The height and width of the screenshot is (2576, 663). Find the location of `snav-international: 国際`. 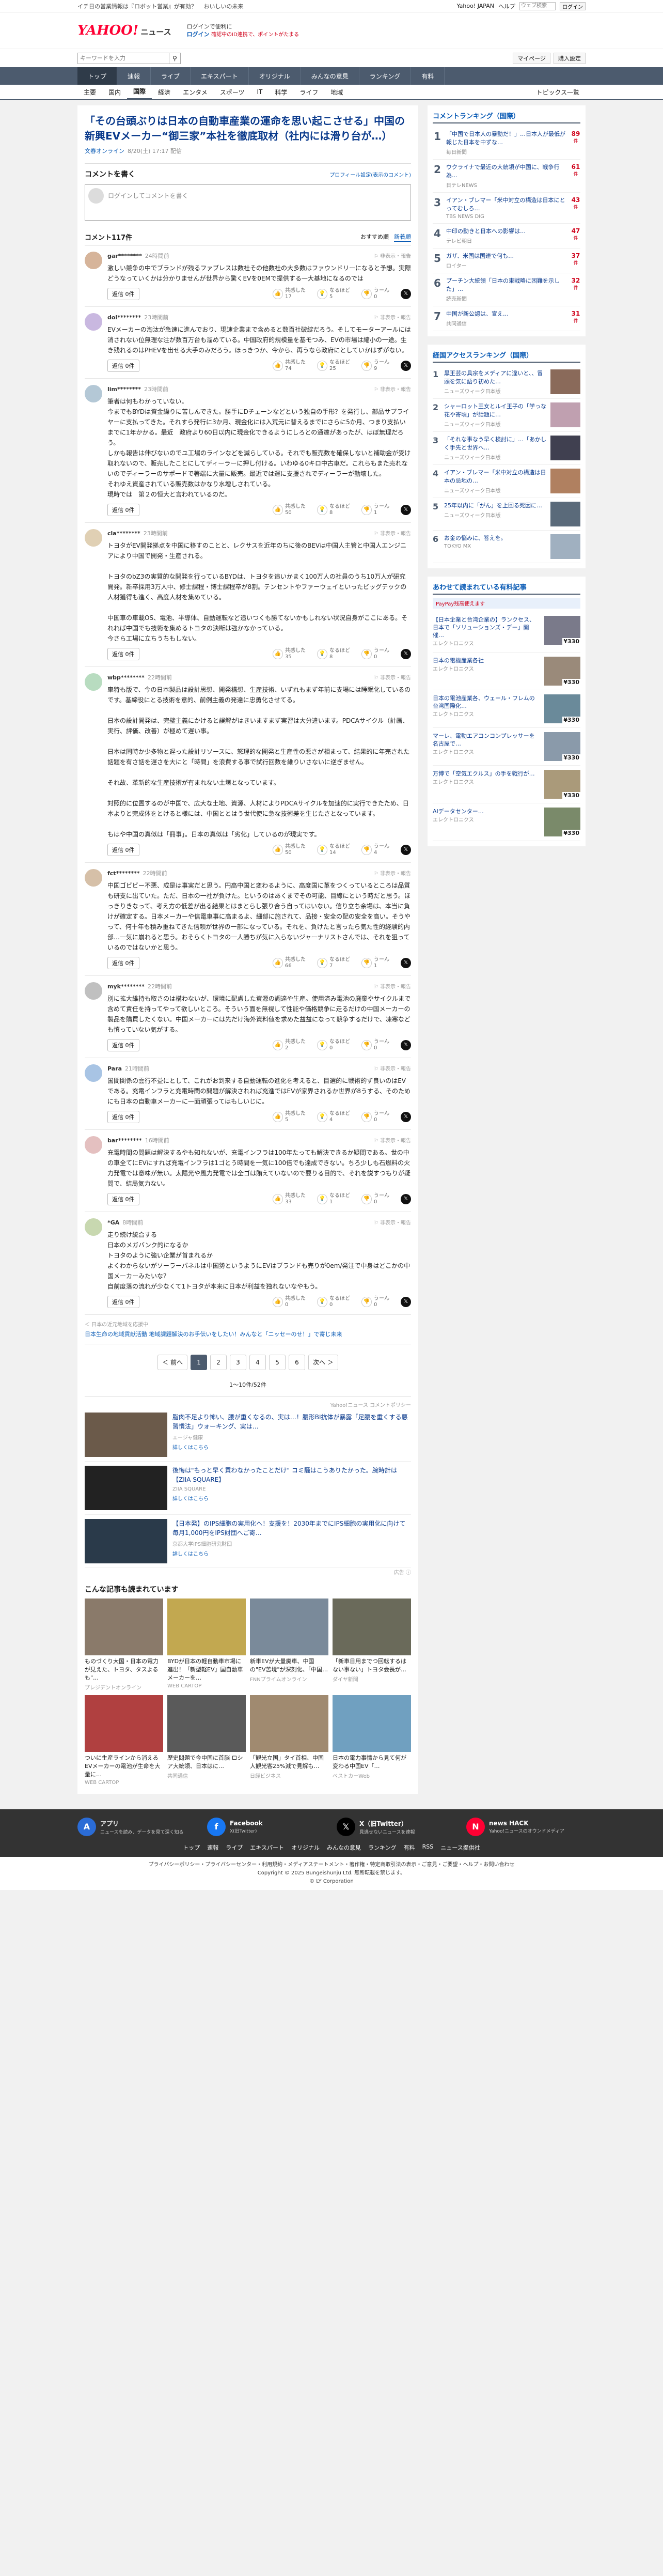

snav-international: 国際 is located at coordinates (139, 92).